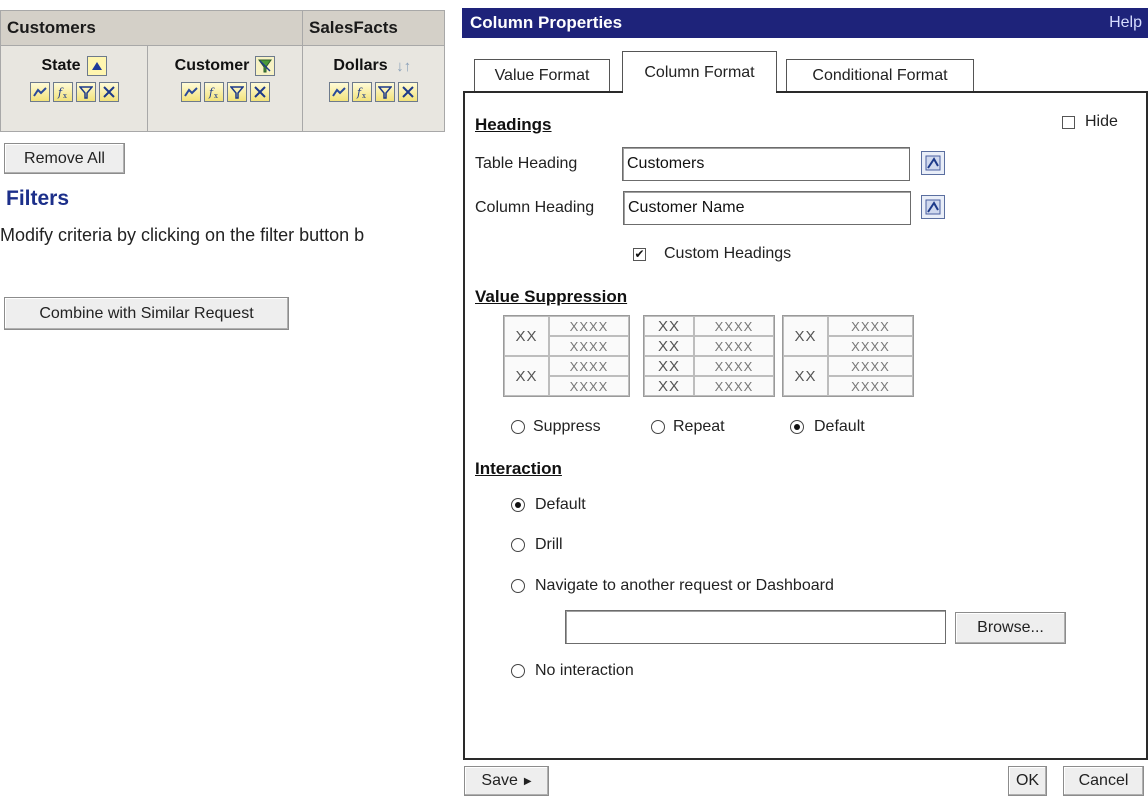 Image resolution: width=1148 pixels, height=796 pixels. I want to click on save-label: Save, so click(499, 780).